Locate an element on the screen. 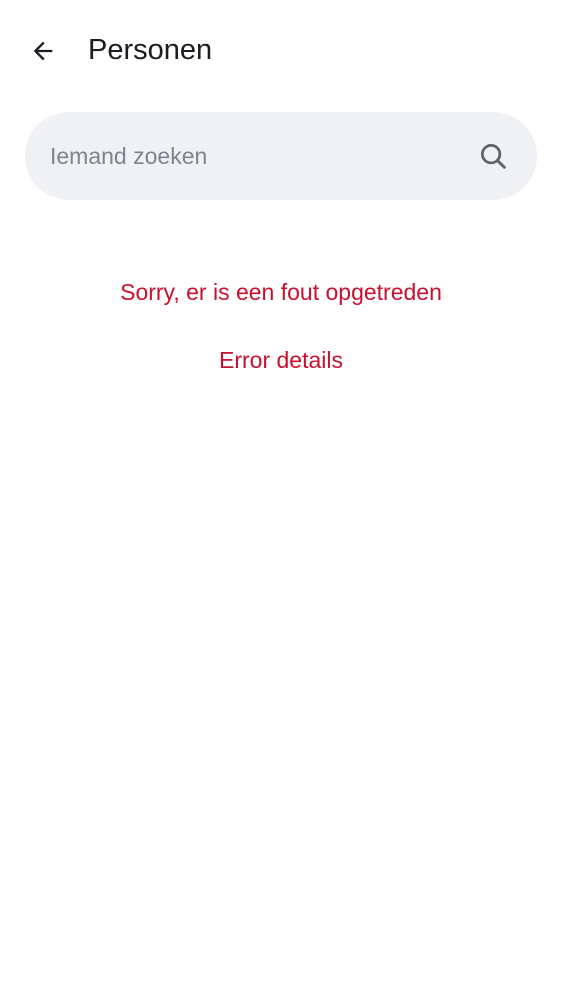 The height and width of the screenshot is (1000, 562). back-button is located at coordinates (43, 51).